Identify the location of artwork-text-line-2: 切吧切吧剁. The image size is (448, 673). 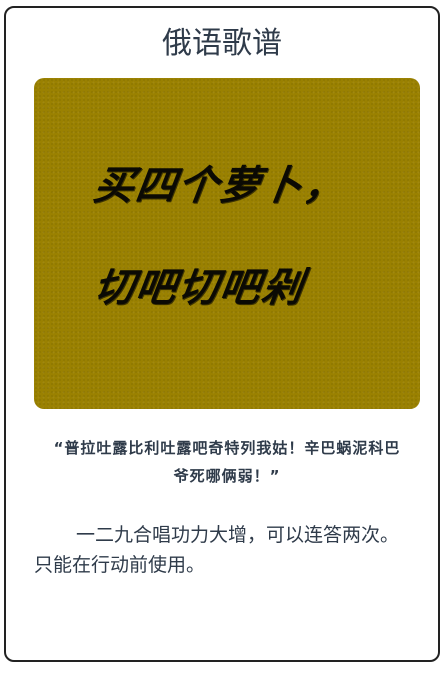
(199, 287).